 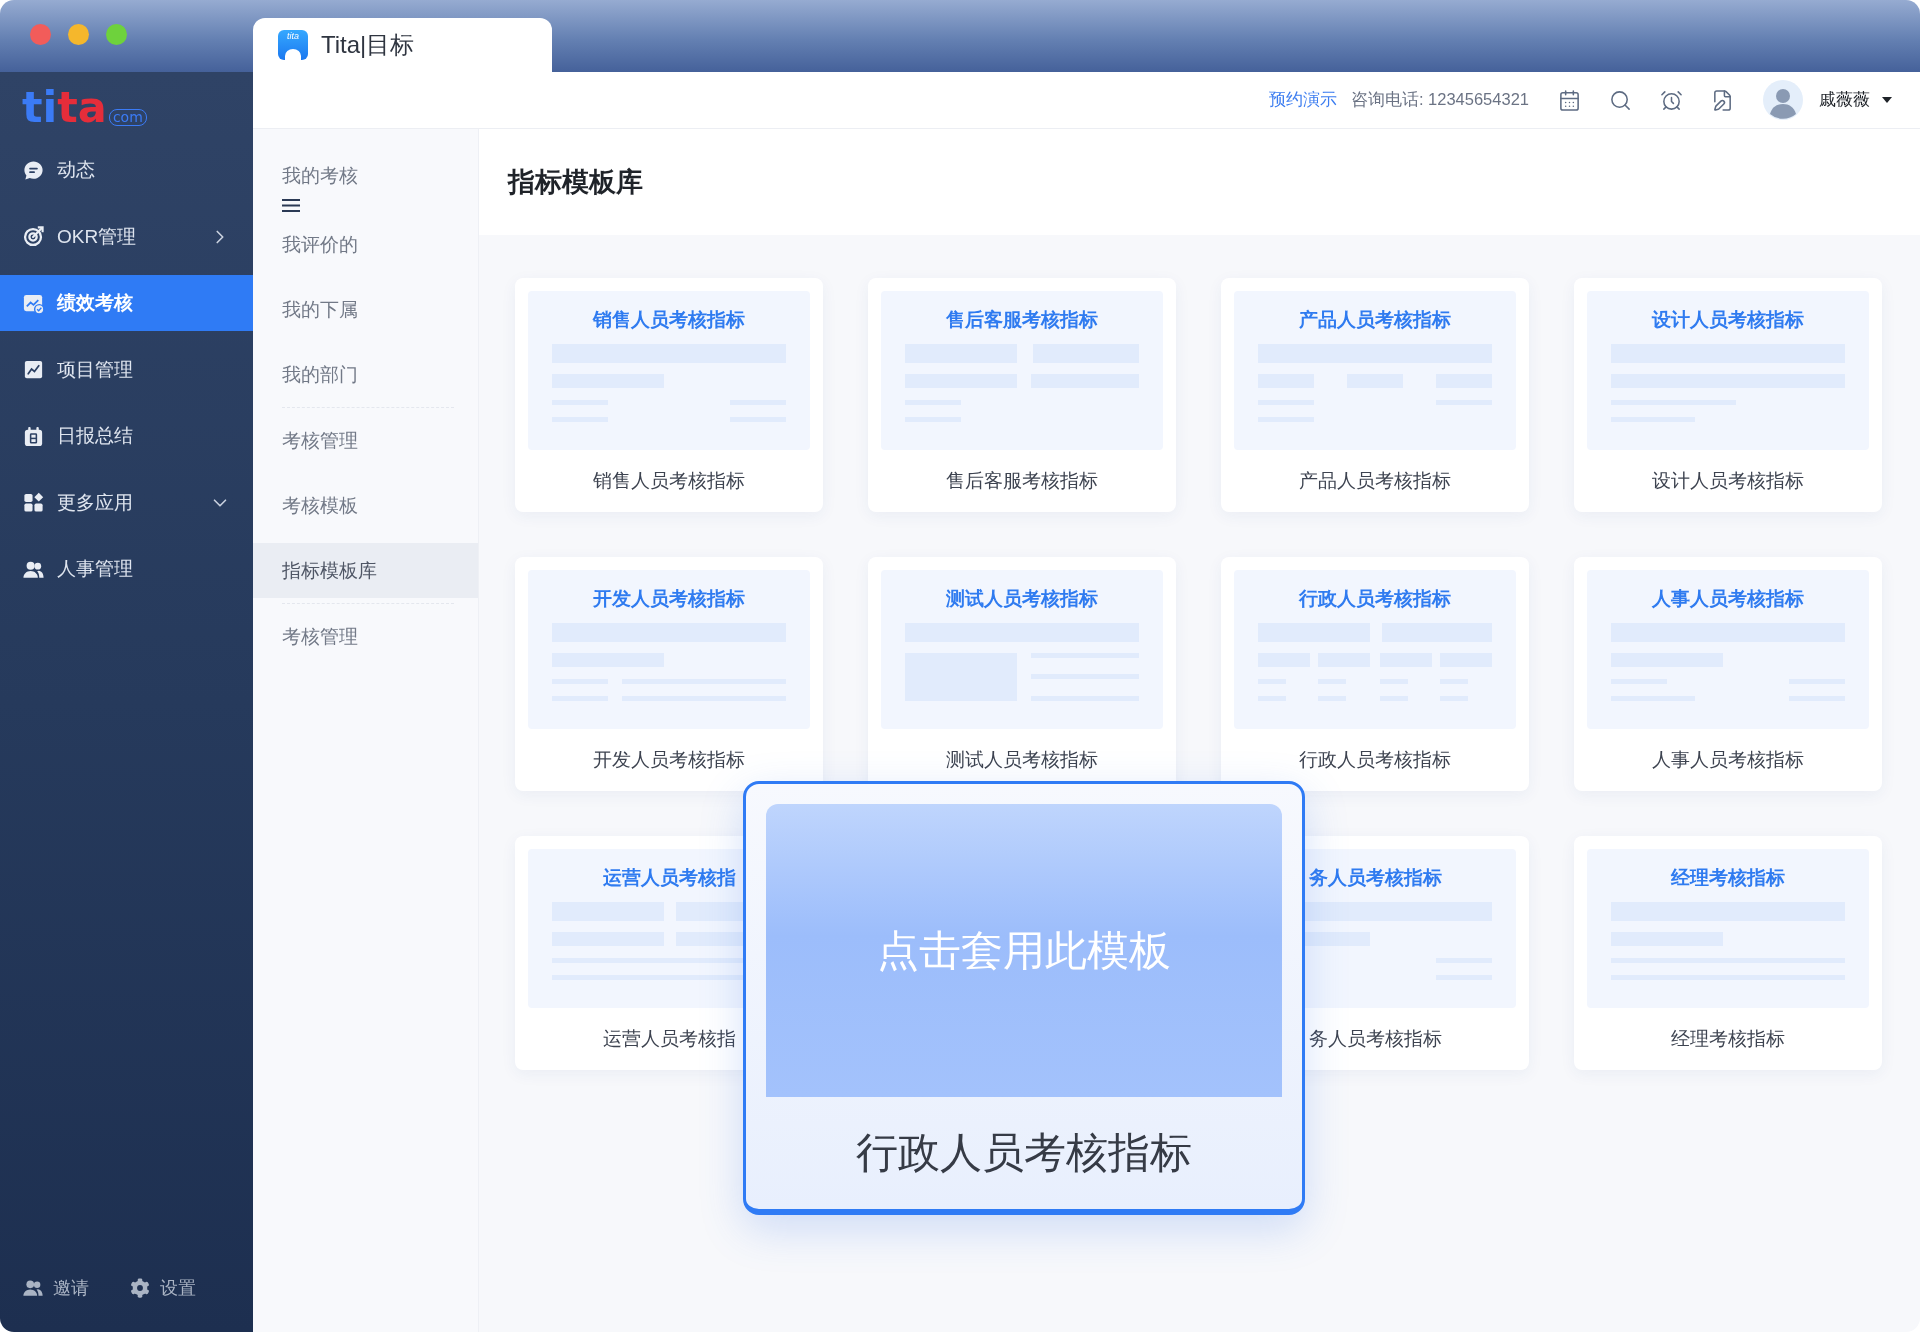 What do you see at coordinates (1728, 953) in the screenshot?
I see `template-card: 经理考核指标 经理考核指标` at bounding box center [1728, 953].